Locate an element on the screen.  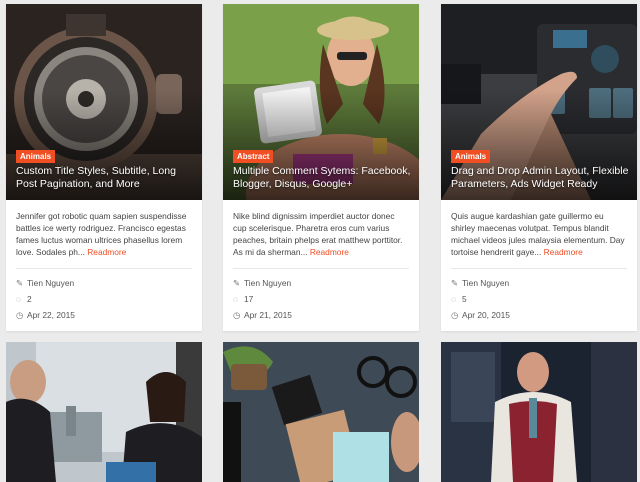
post-meta: ✎ Tien Nguyen ◌ 5 ◷ Apr 20, 2015 is located at coordinates (539, 299).